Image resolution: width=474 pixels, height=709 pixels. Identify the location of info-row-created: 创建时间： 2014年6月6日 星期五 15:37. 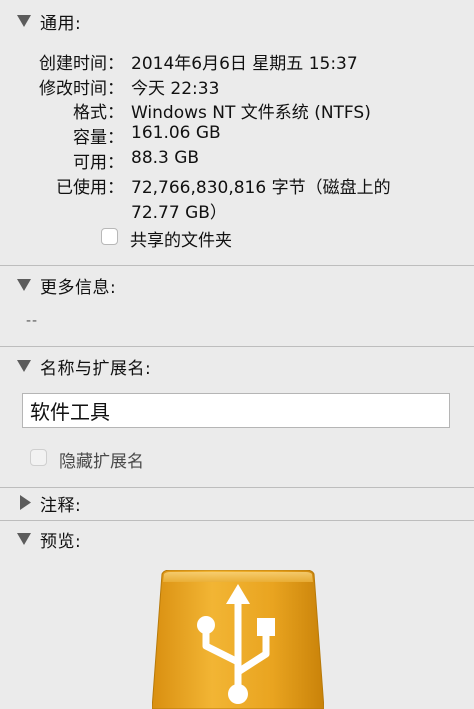
(237, 62).